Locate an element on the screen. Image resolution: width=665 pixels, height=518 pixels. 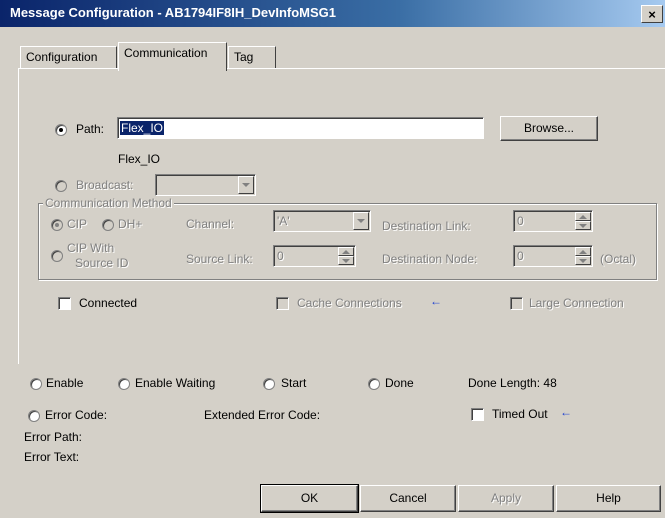
path-label: Path: is located at coordinates (90, 129).